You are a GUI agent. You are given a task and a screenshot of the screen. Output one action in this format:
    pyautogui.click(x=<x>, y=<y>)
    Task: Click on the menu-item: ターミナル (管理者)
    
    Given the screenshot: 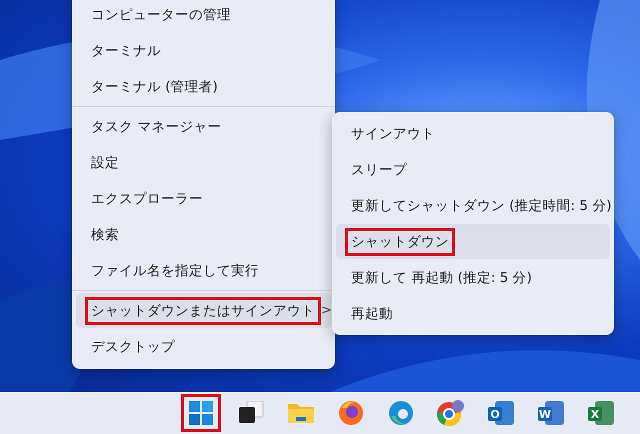 What is the action you would take?
    pyautogui.click(x=203, y=86)
    